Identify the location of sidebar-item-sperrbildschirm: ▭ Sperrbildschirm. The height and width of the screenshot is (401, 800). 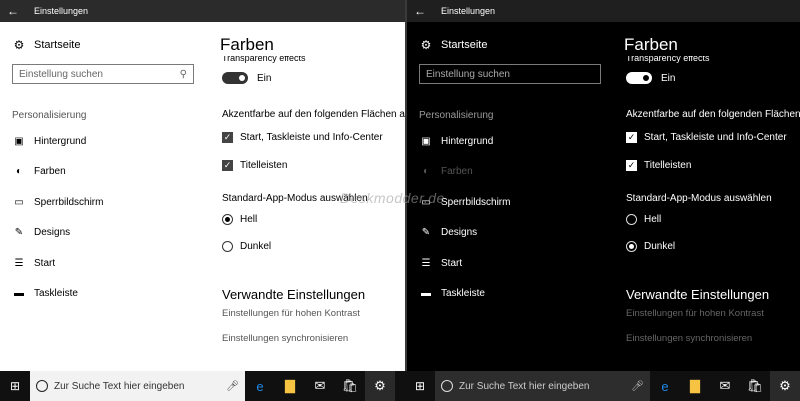
(57, 202).